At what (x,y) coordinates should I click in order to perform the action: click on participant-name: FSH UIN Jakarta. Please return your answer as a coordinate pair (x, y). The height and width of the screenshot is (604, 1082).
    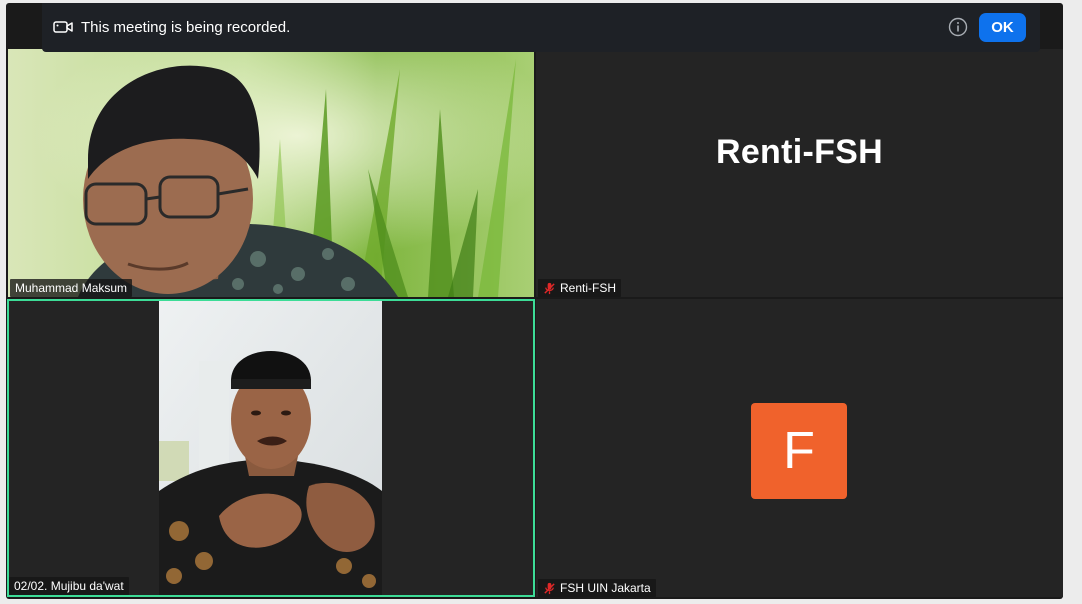
    Looking at the image, I should click on (605, 588).